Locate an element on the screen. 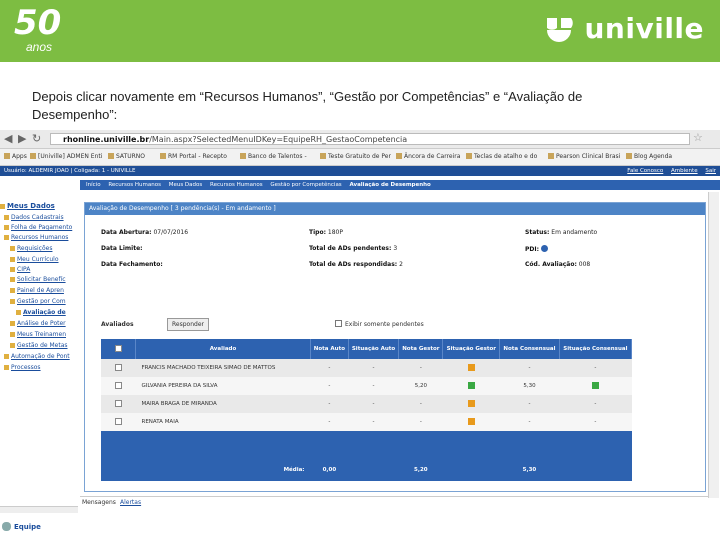 This screenshot has width=720, height=540. bookmark-item: [Univille] ADMEN Enti is located at coordinates (66, 156).